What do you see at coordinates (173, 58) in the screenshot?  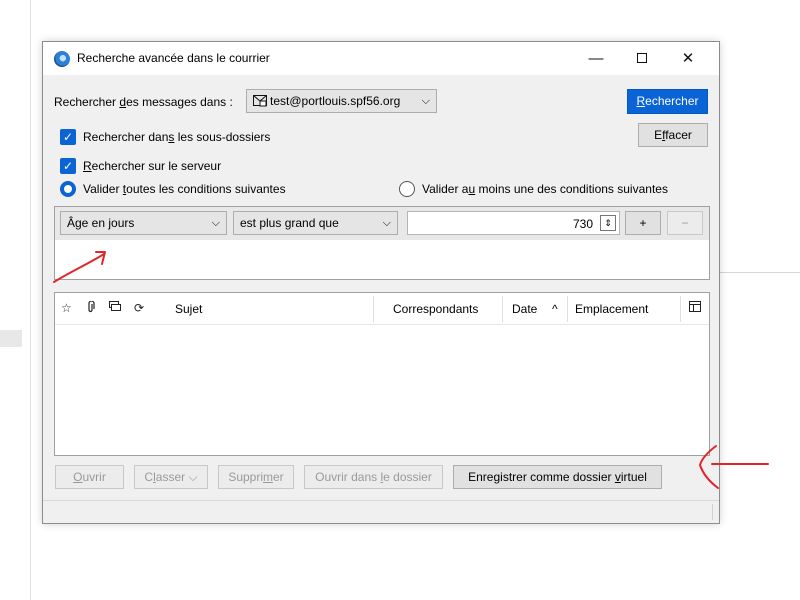 I see `window-title: Recherche avancée dans le courrier` at bounding box center [173, 58].